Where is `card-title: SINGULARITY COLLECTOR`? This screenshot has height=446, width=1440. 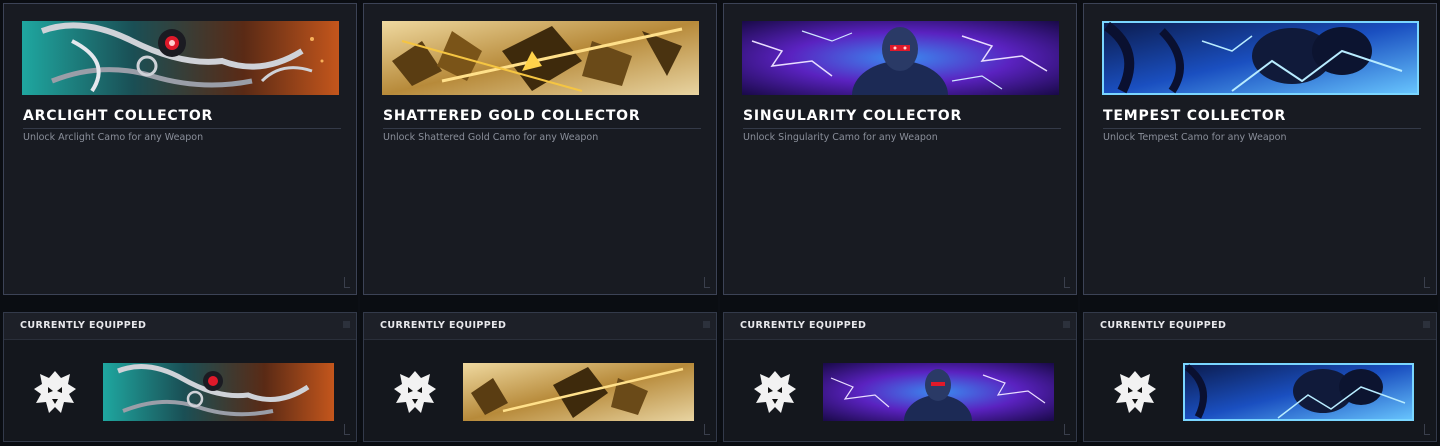 card-title: SINGULARITY COLLECTOR is located at coordinates (902, 118).